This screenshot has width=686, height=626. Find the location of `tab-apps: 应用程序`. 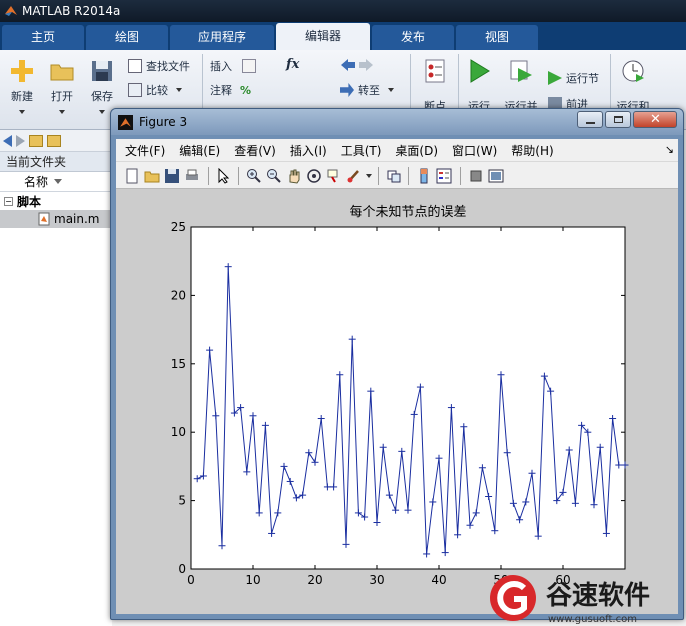

tab-apps: 应用程序 is located at coordinates (222, 37).